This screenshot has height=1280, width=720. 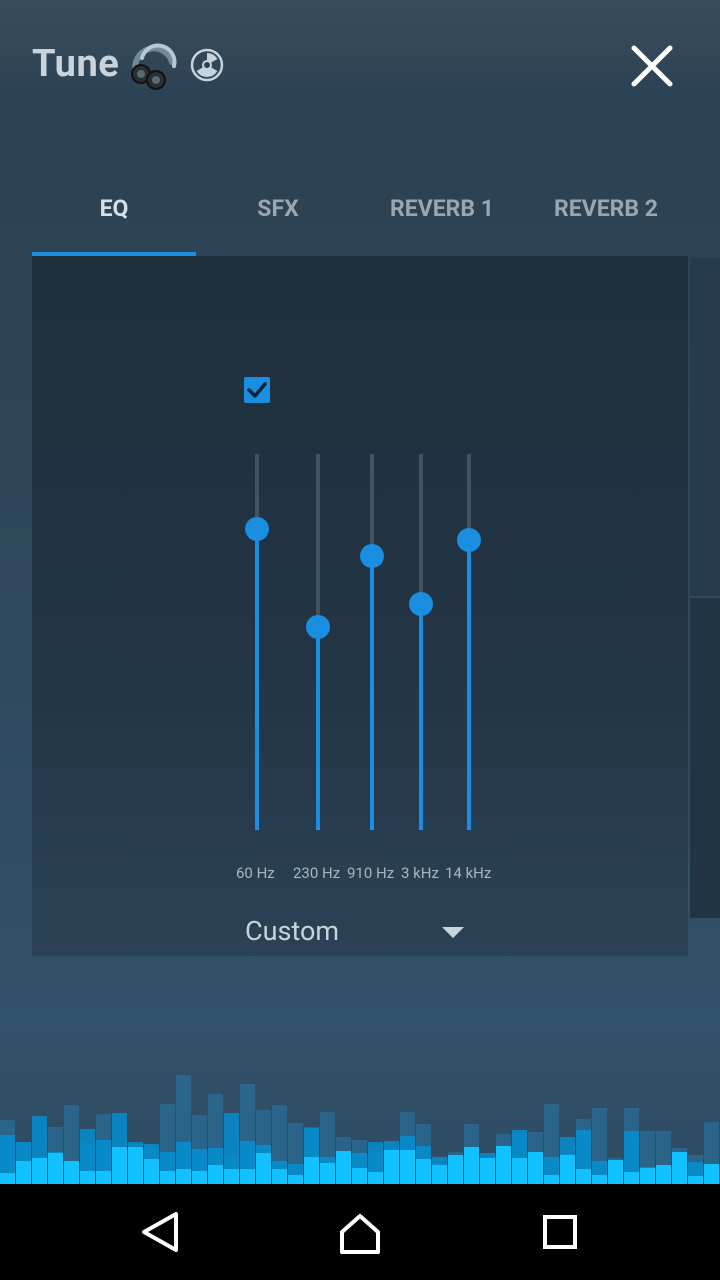 I want to click on radiation-icon, so click(x=207, y=65).